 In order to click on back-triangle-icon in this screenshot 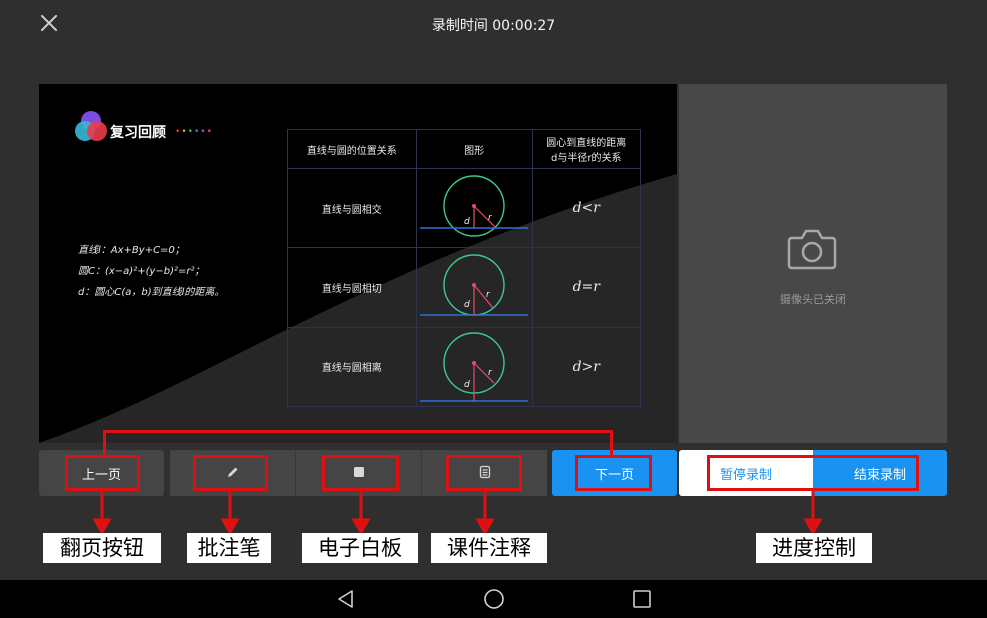, I will do `click(346, 599)`.